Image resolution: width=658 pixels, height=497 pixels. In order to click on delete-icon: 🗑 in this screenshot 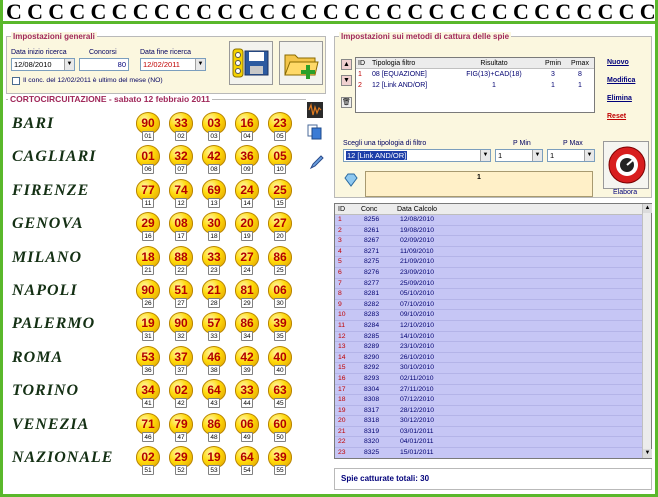, I will do `click(346, 102)`.